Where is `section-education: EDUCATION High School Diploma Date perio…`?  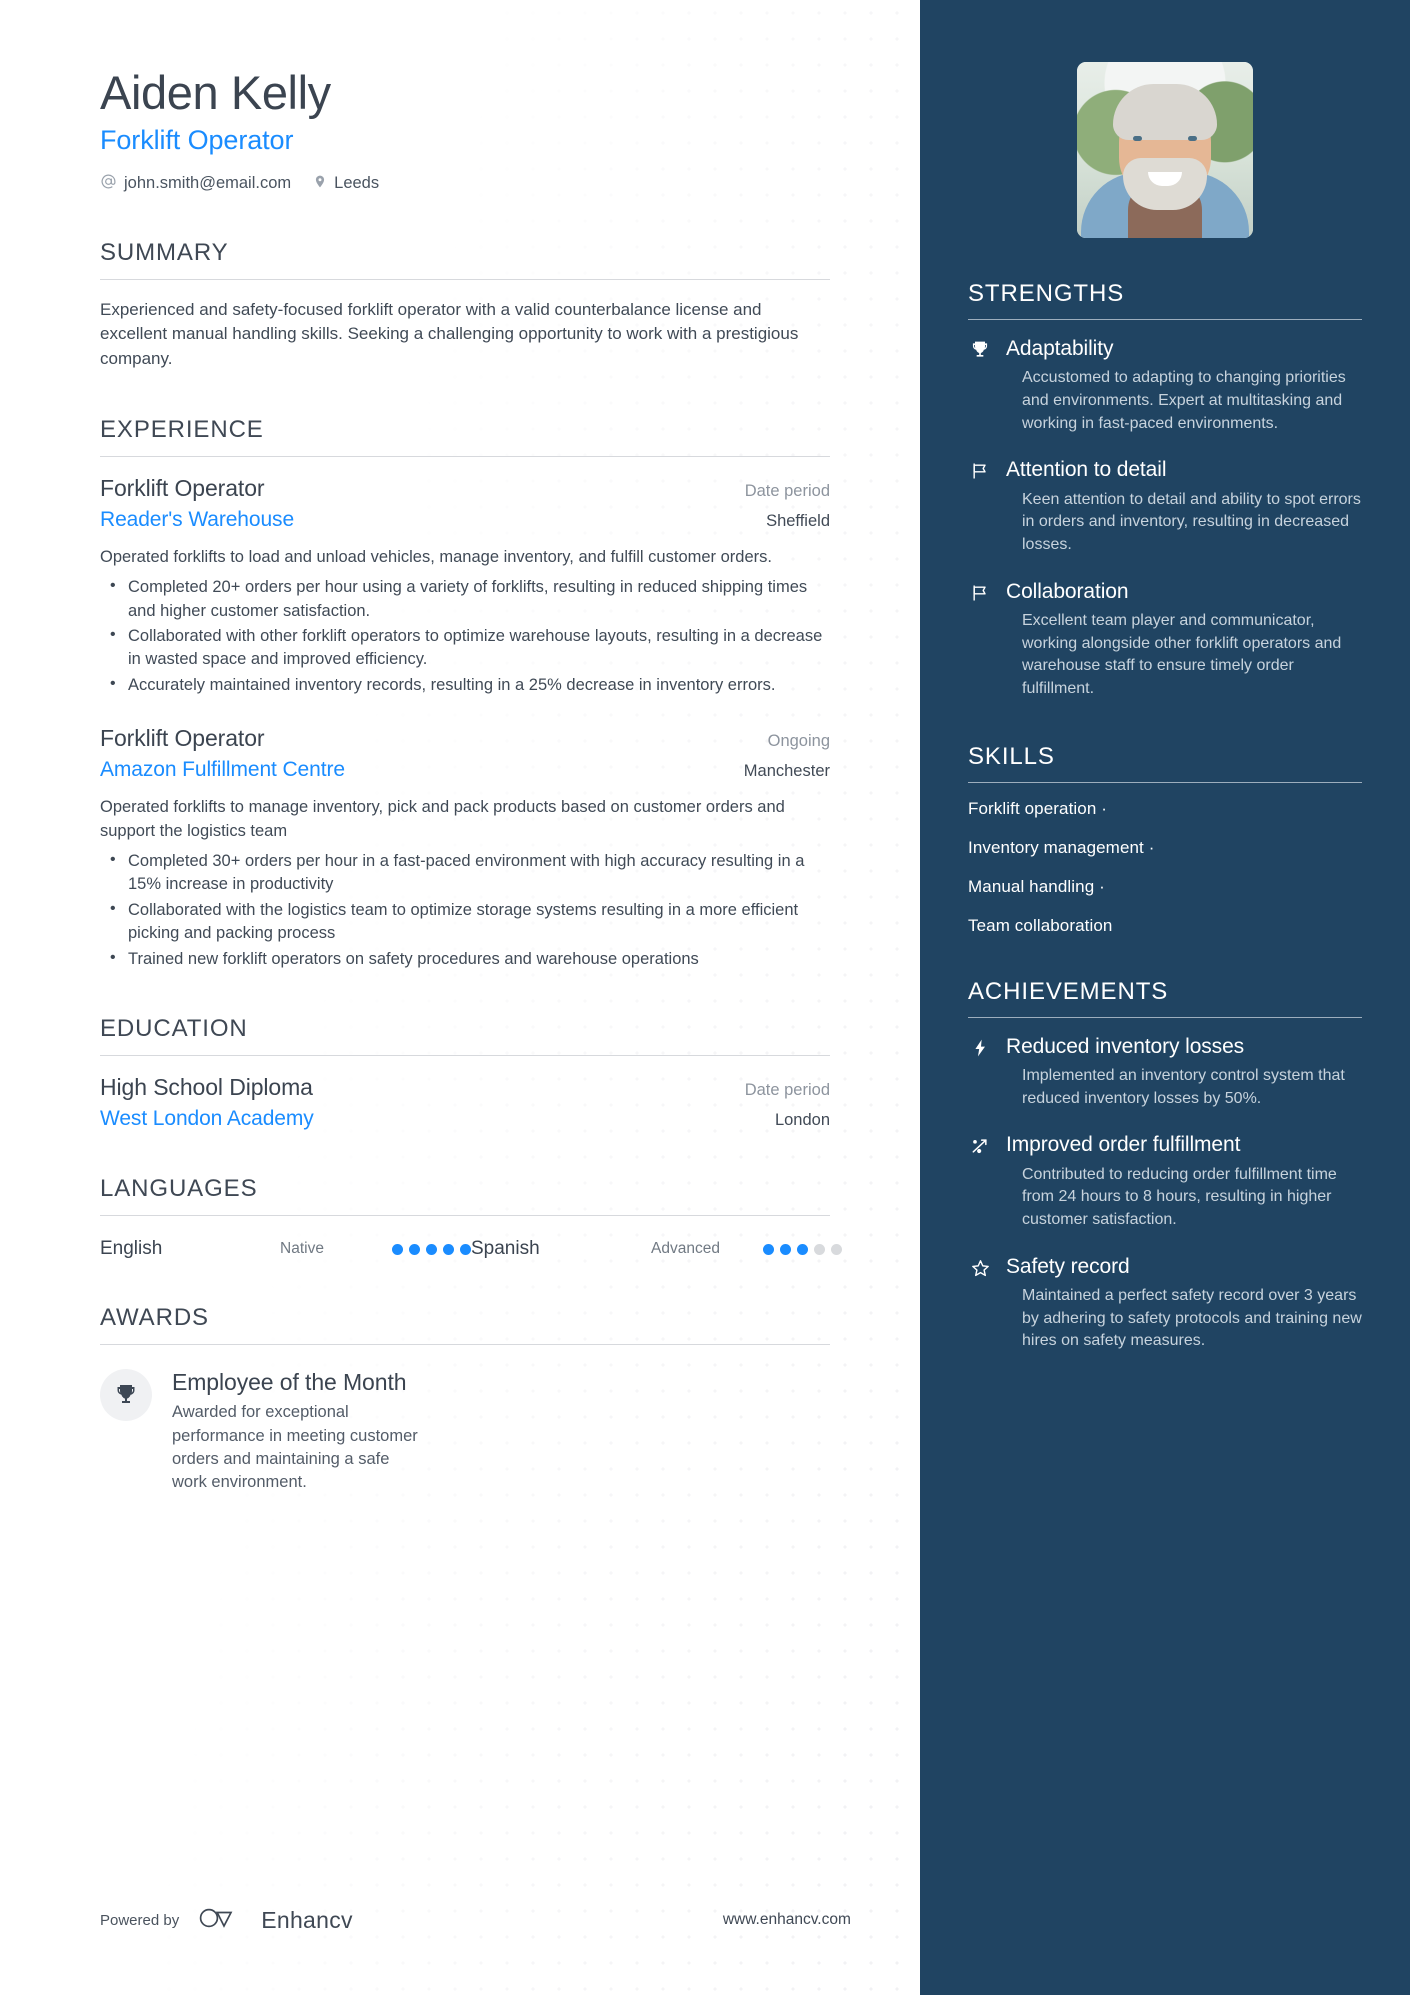
section-education: EDUCATION High School Diploma Date perio… is located at coordinates (465, 1073).